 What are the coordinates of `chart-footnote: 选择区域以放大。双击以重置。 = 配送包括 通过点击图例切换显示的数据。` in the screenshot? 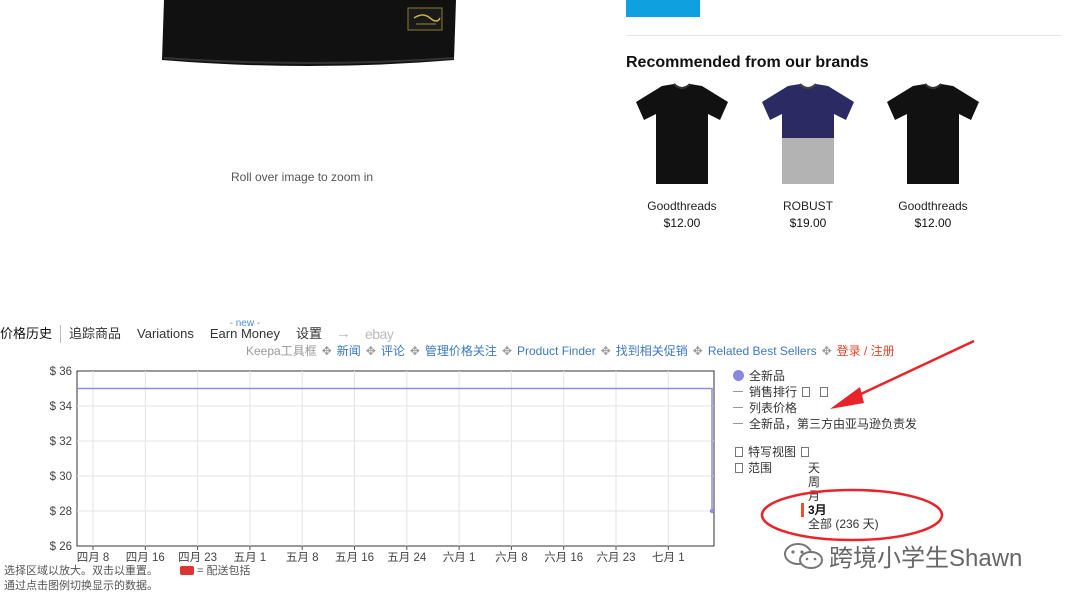 It's located at (127, 579).